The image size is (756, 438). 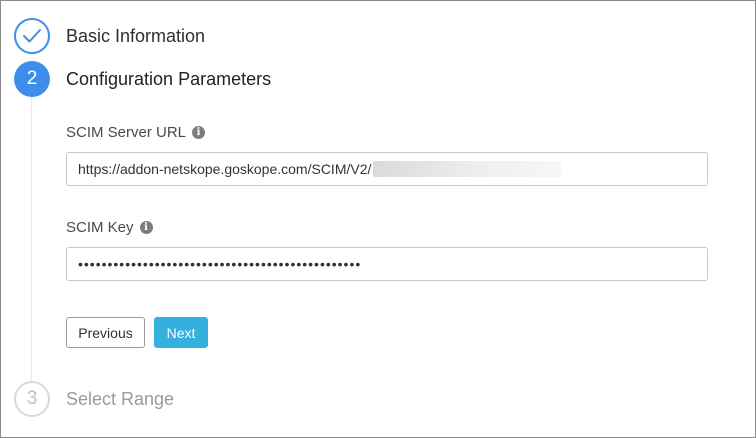 What do you see at coordinates (32, 79) in the screenshot?
I see `step-number-2: 2` at bounding box center [32, 79].